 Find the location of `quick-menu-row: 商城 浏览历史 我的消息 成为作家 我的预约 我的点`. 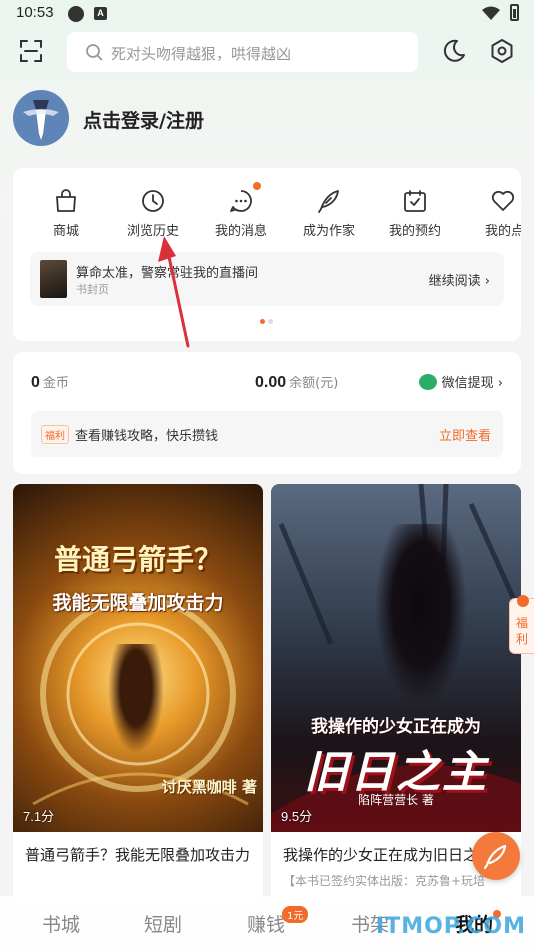

quick-menu-row: 商城 浏览历史 我的消息 成为作家 我的预约 我的点 is located at coordinates (267, 215).